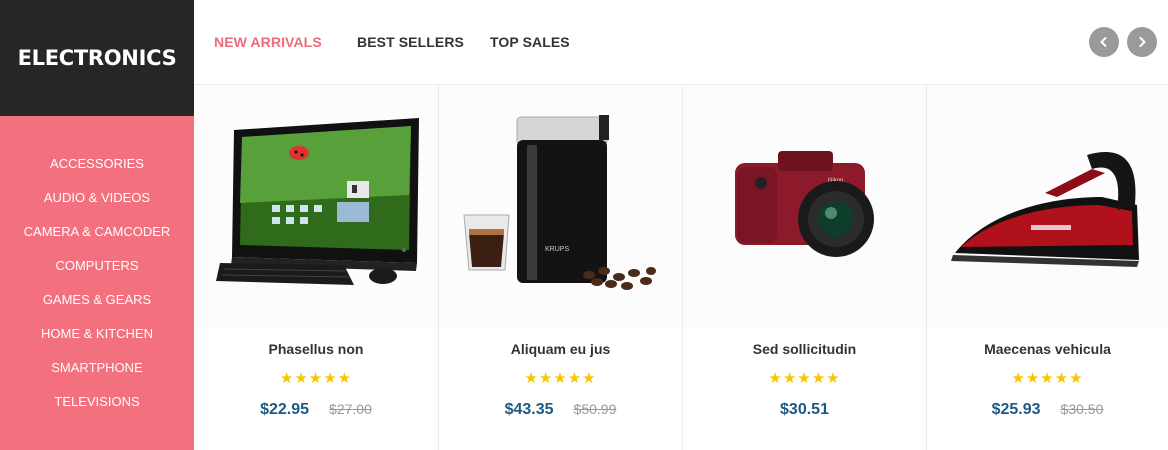 This screenshot has width=1168, height=450. What do you see at coordinates (1047, 206) in the screenshot?
I see `product-image-steam-iron` at bounding box center [1047, 206].